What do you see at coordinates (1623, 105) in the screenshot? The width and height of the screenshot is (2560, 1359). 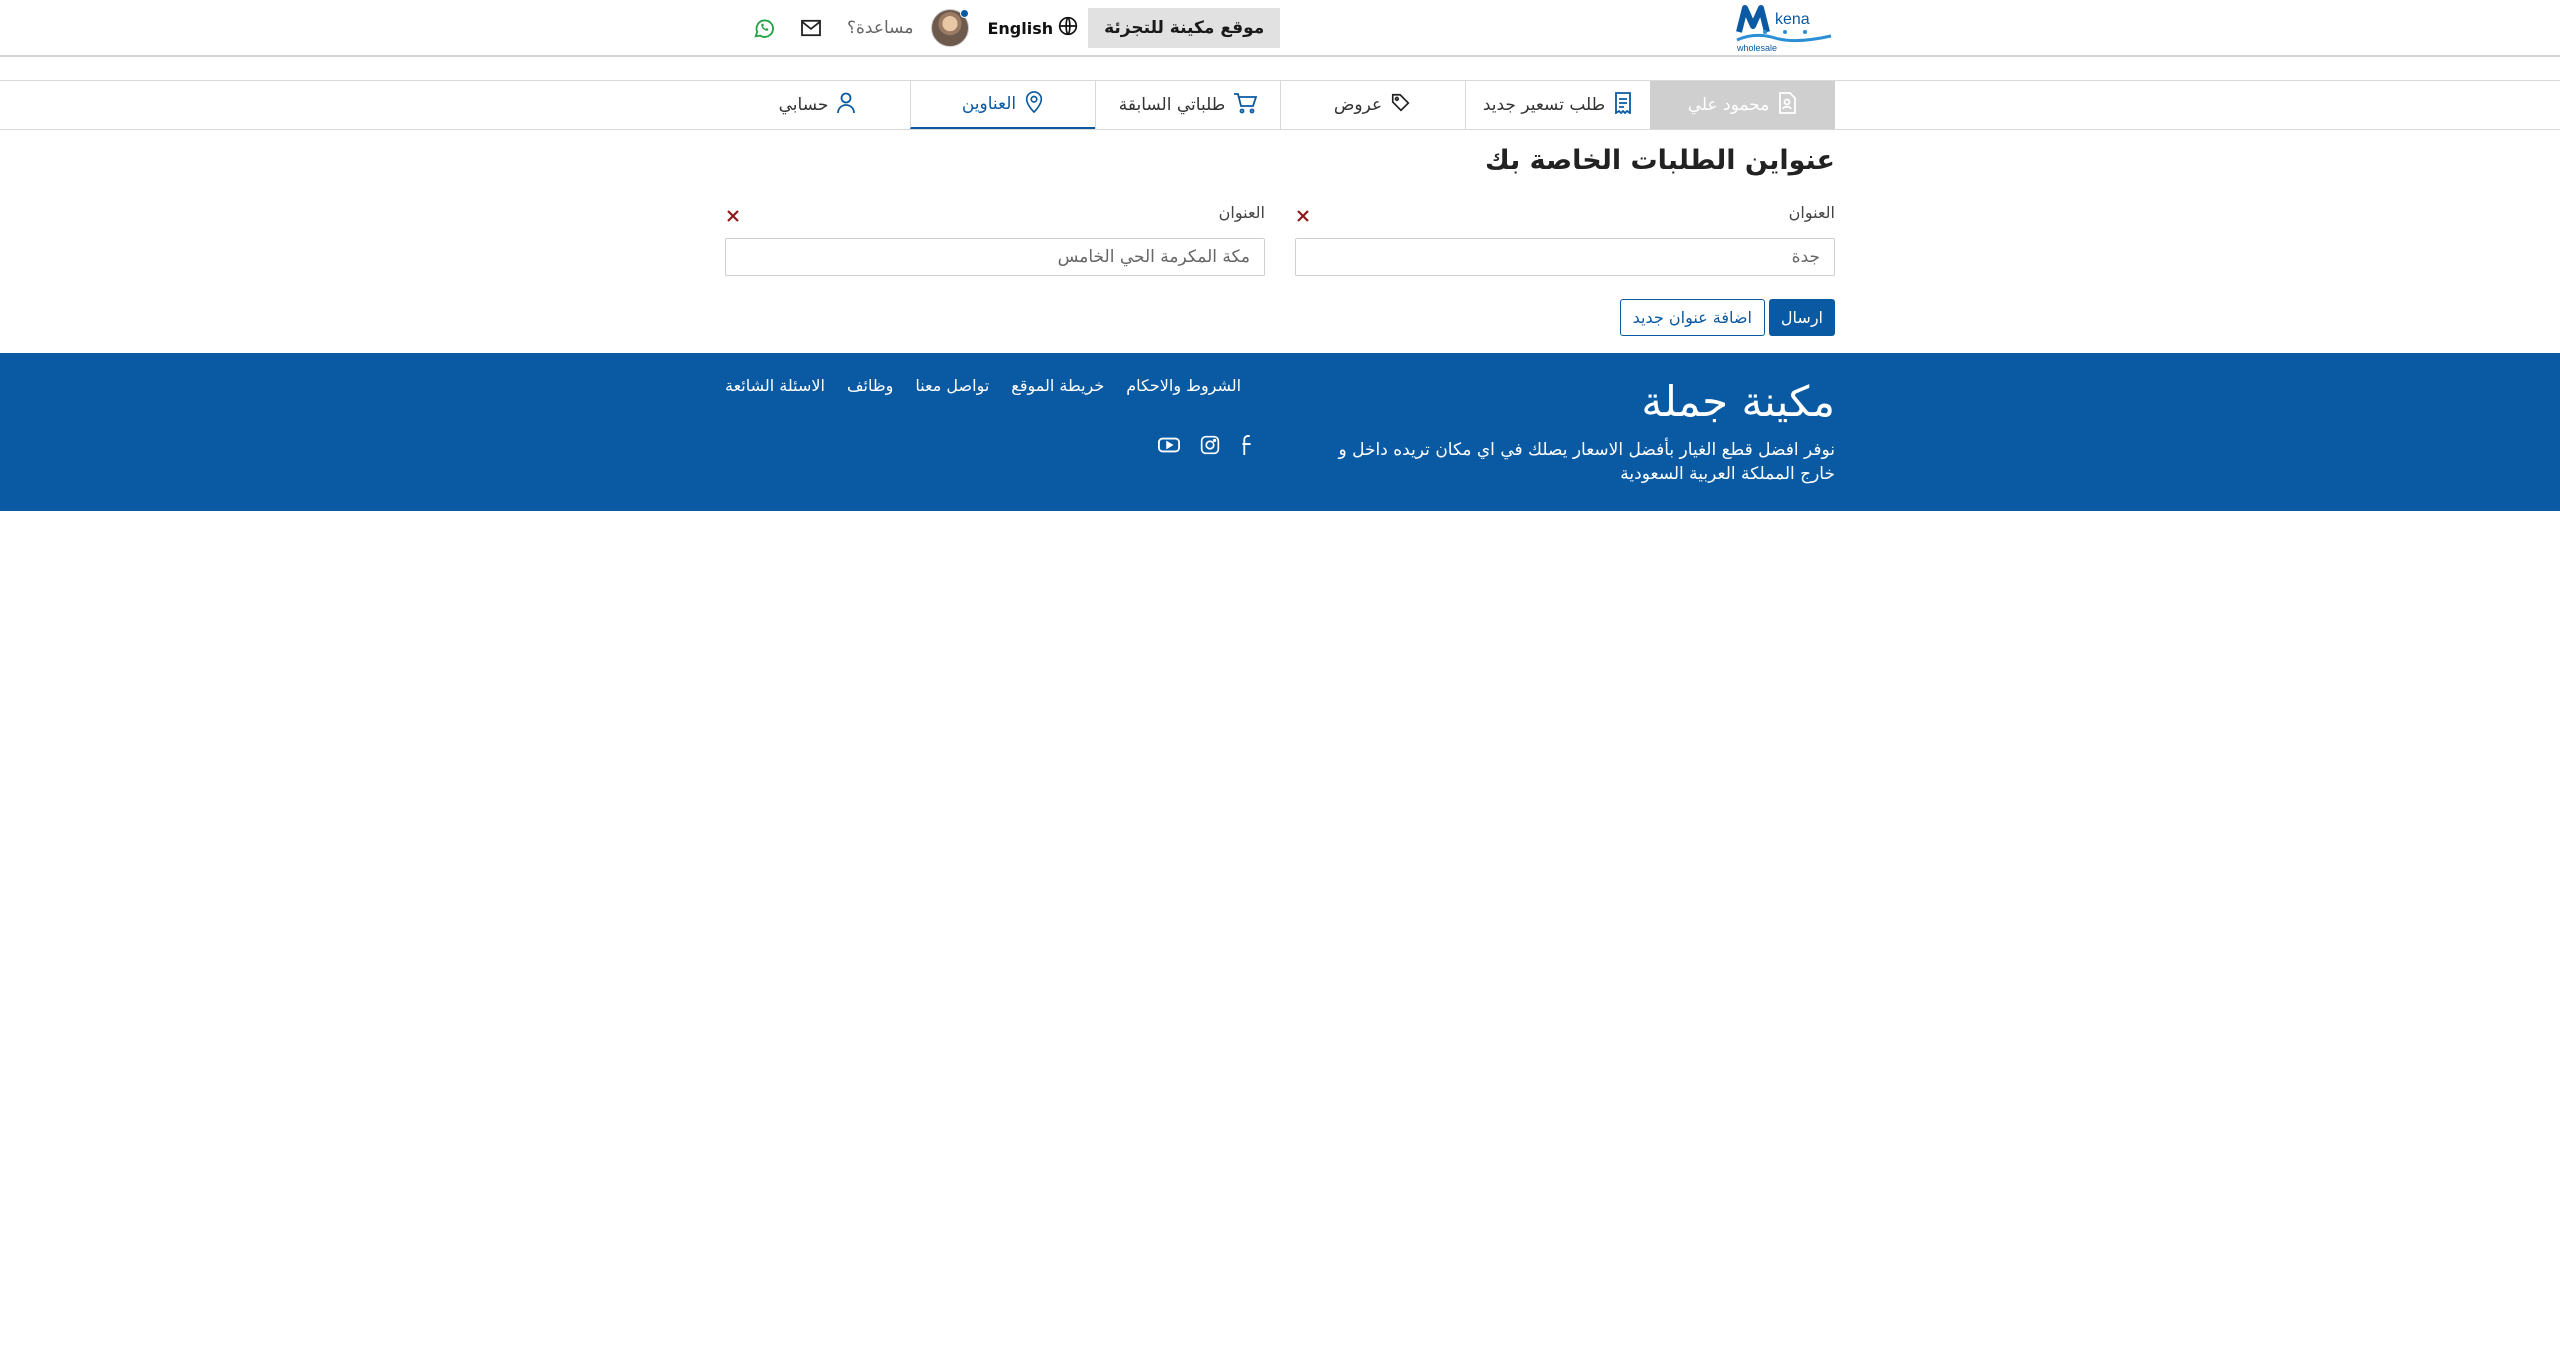 I see `receipt-icon` at bounding box center [1623, 105].